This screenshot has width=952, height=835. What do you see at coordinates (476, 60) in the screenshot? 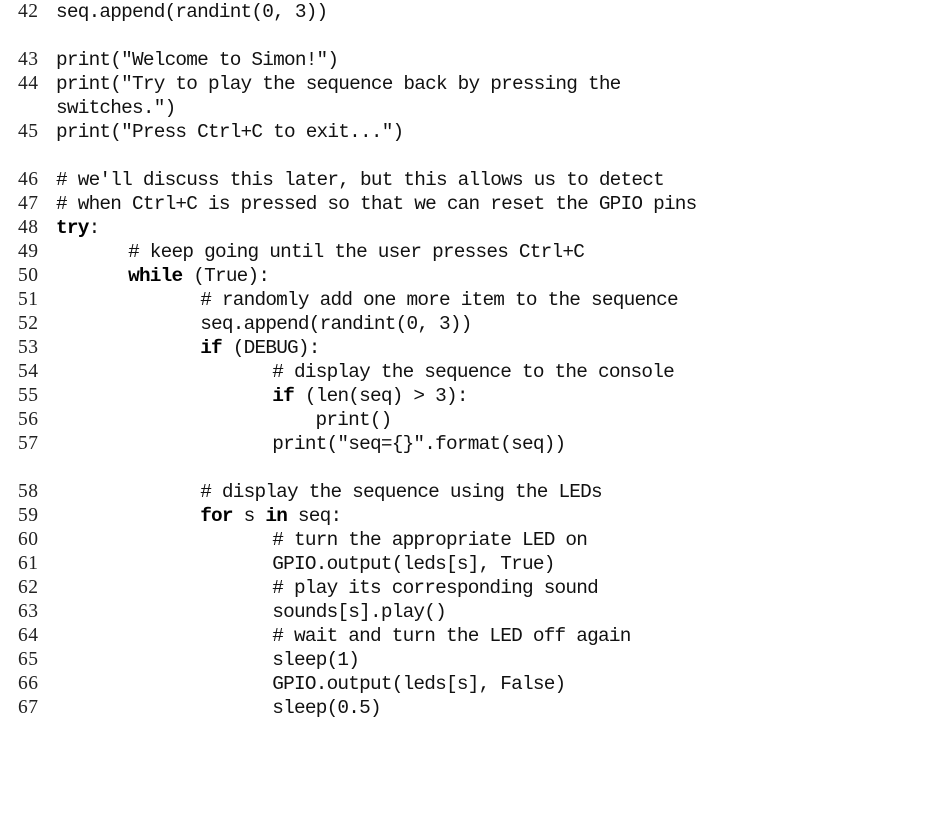
I see `code-line: 43 print("Welcome to Simon!")` at bounding box center [476, 60].